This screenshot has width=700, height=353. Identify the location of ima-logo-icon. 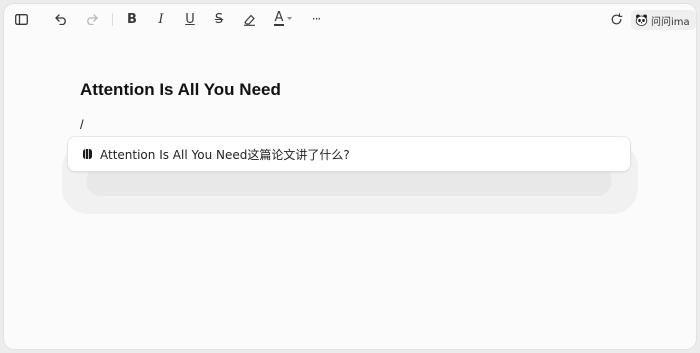
(88, 154).